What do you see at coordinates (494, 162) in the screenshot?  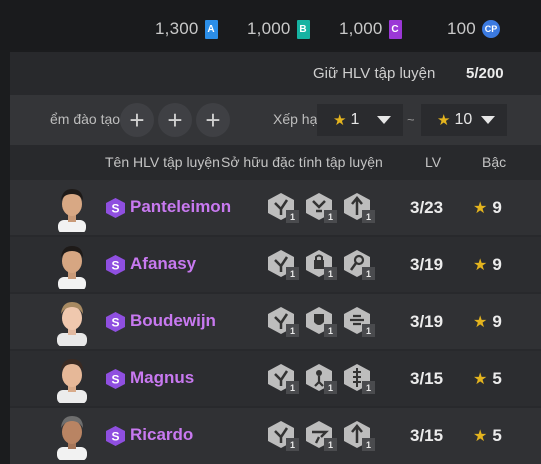 I see `header-grade: Bậc` at bounding box center [494, 162].